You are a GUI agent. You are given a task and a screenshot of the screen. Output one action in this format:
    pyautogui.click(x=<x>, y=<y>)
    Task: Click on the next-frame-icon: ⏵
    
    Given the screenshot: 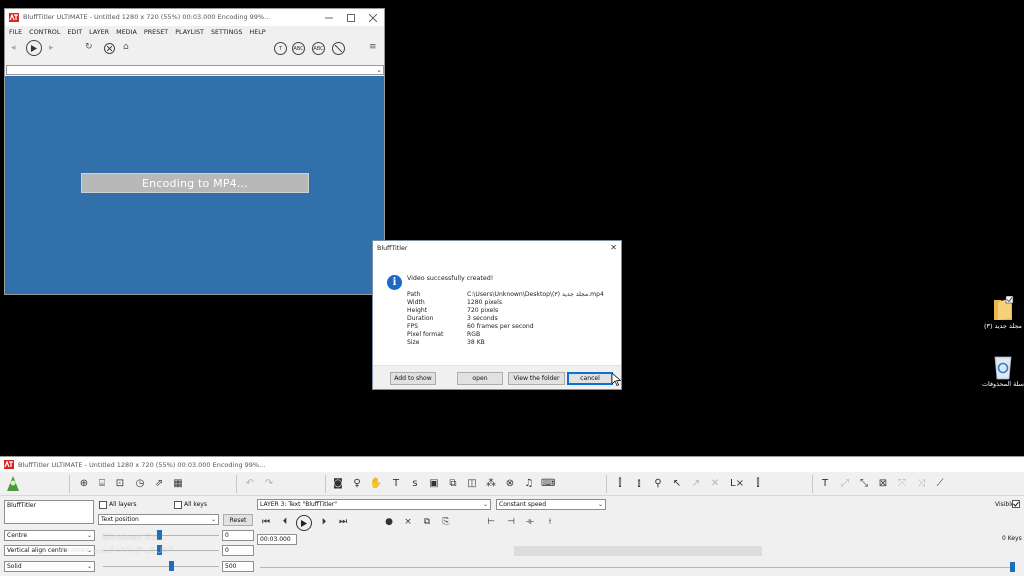 What is the action you would take?
    pyautogui.click(x=324, y=522)
    